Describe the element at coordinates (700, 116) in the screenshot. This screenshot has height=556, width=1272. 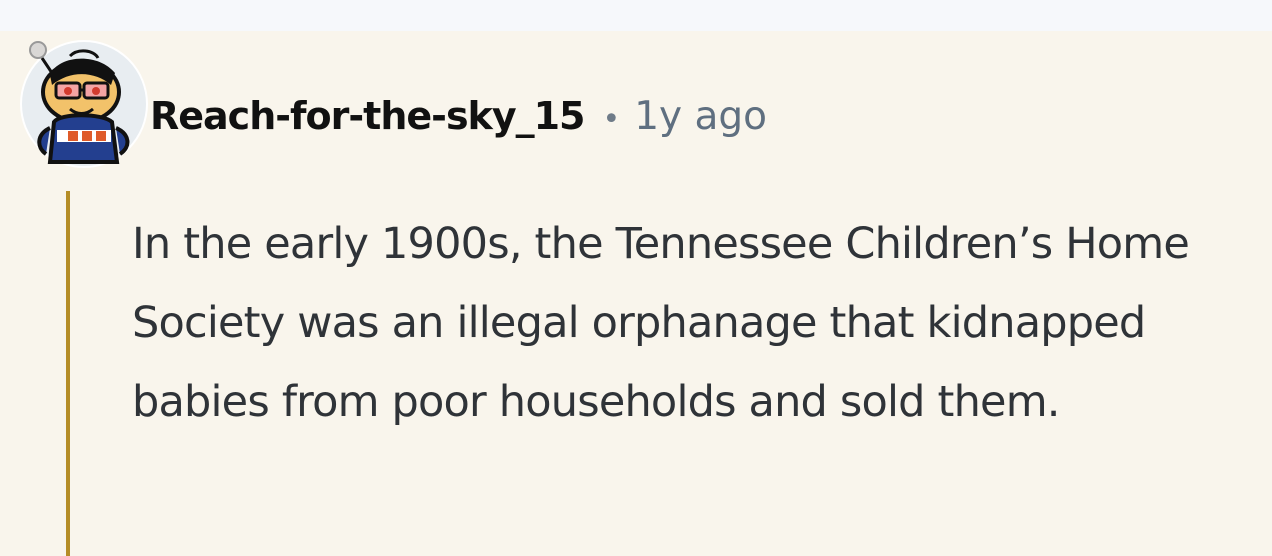
I see `comment-timestamp: 1y ago` at that location.